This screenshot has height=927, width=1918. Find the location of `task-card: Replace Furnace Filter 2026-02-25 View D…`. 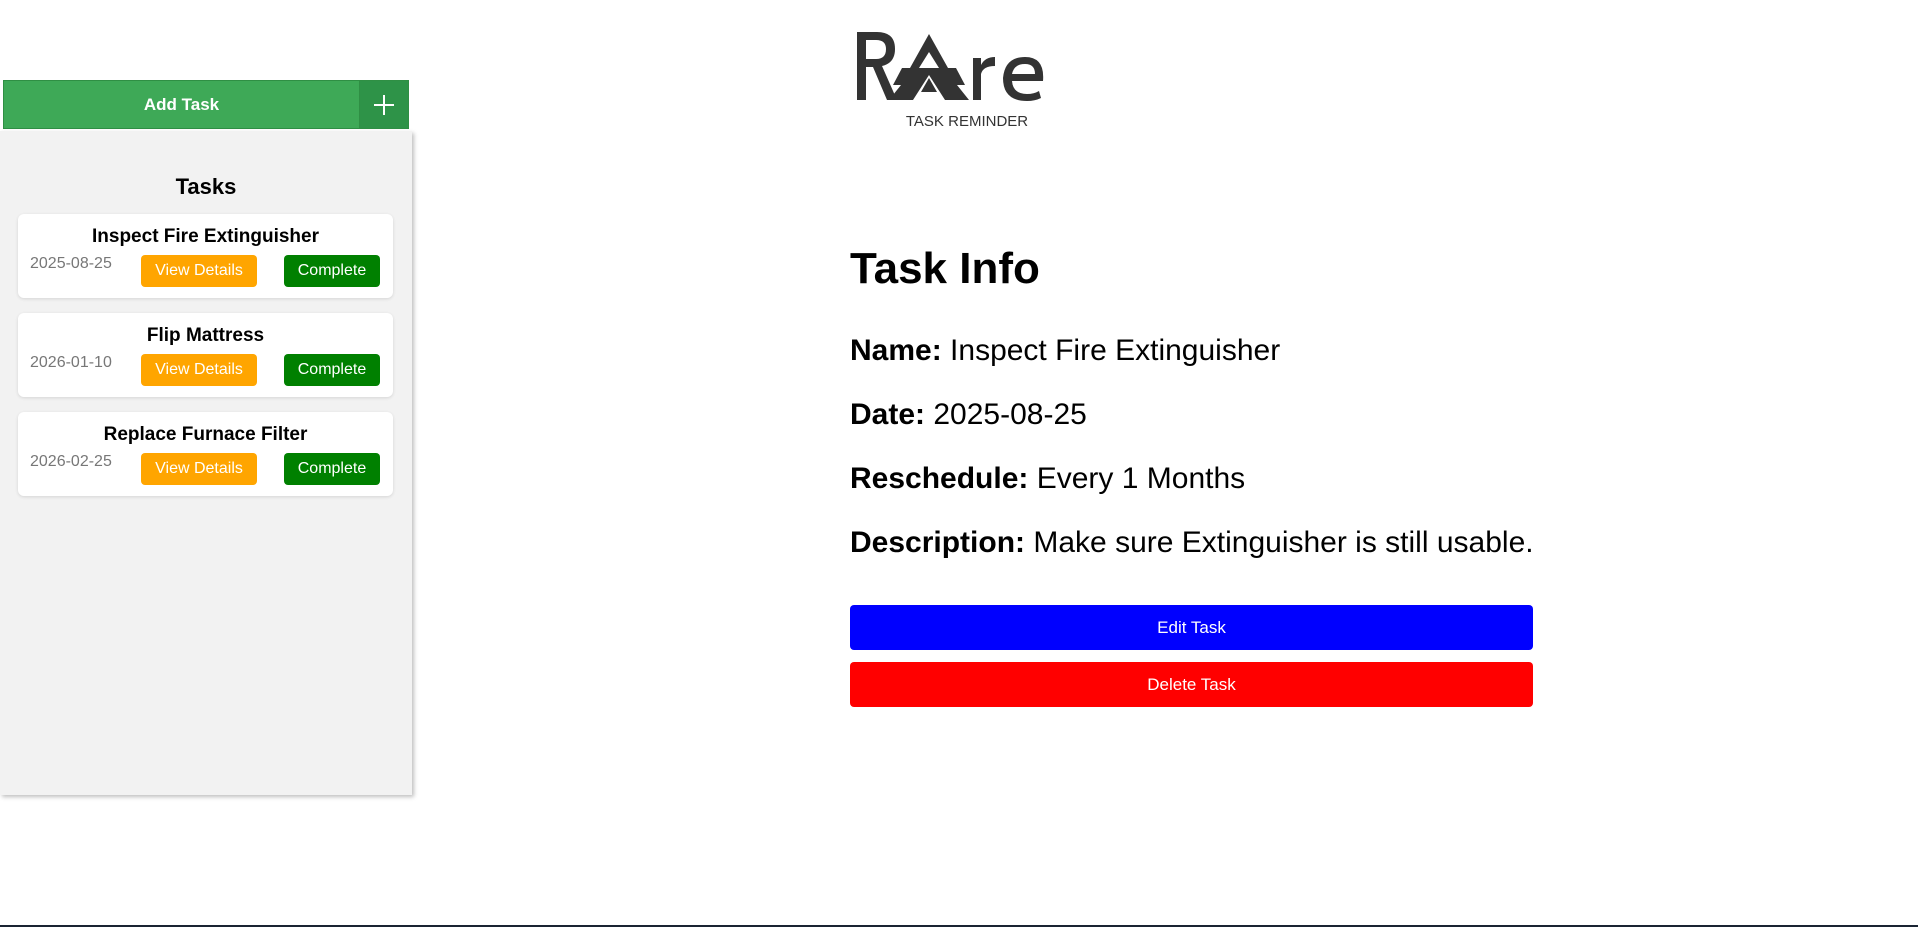

task-card: Replace Furnace Filter 2026-02-25 View D… is located at coordinates (205, 454).